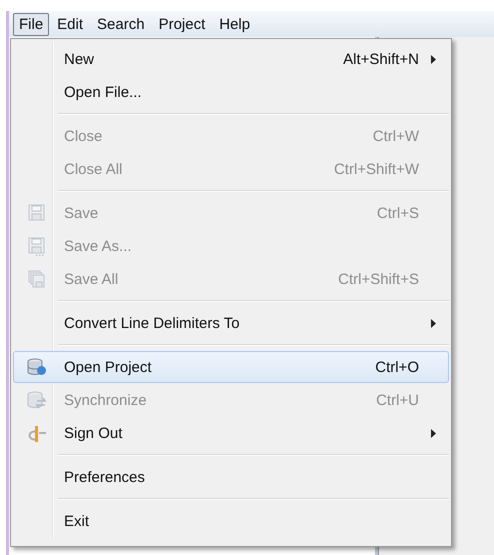 The height and width of the screenshot is (555, 494). I want to click on menu-bar-item: Project, so click(182, 24).